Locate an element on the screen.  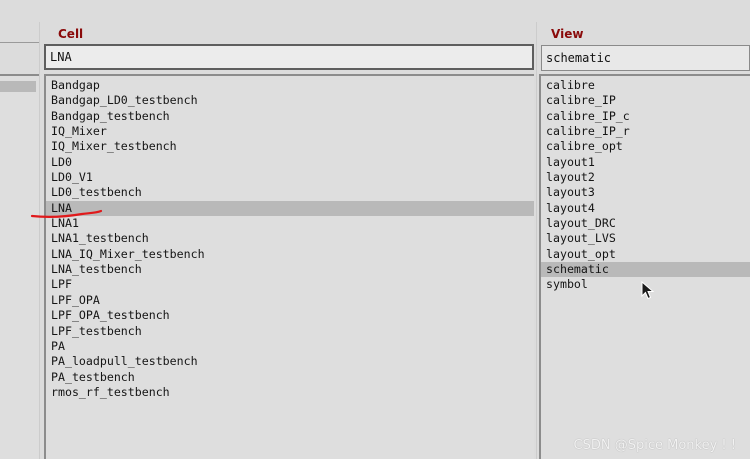
view-list-item: layout3 is located at coordinates (645, 192).